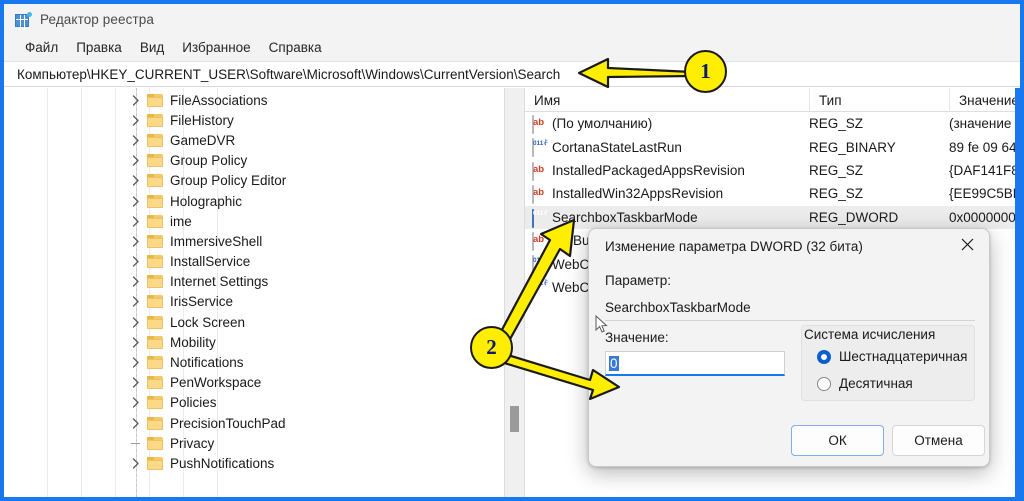 This screenshot has height=501, width=1024. I want to click on dialog-title: Изменение параметра DWORD (32 бита), so click(734, 246).